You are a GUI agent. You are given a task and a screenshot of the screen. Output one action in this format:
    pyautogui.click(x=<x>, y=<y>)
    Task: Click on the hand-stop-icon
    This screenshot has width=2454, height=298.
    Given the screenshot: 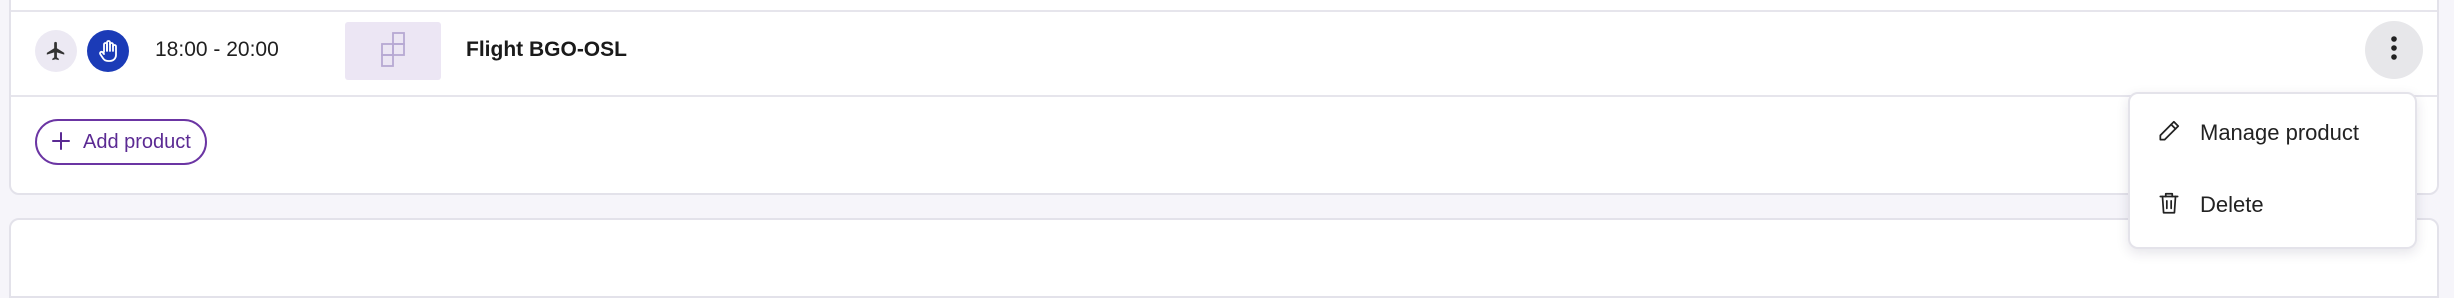 What is the action you would take?
    pyautogui.click(x=108, y=51)
    